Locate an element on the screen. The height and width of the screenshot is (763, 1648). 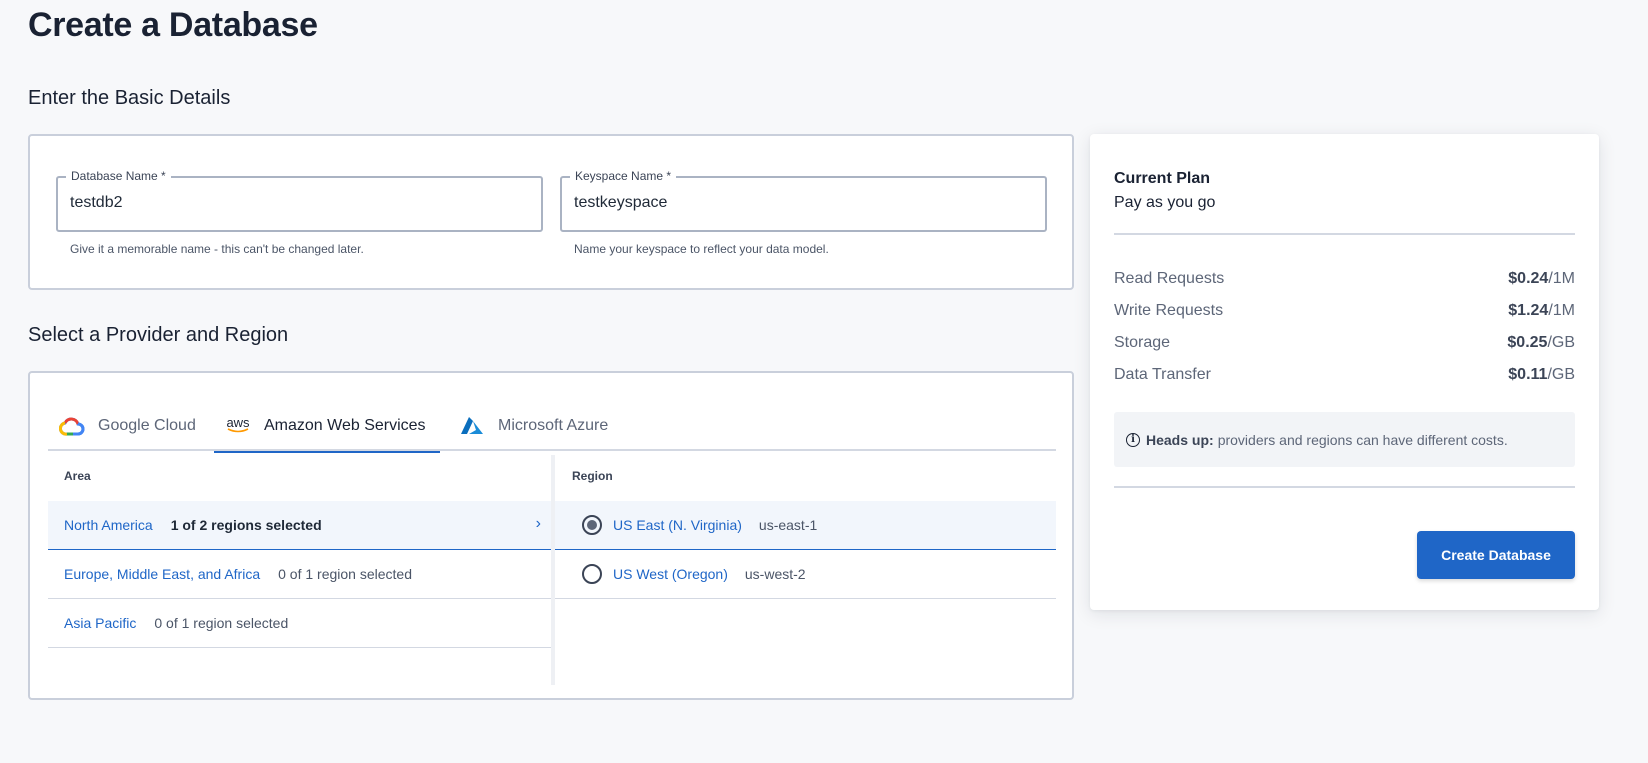
create-database-button: Create Database is located at coordinates (1496, 555).